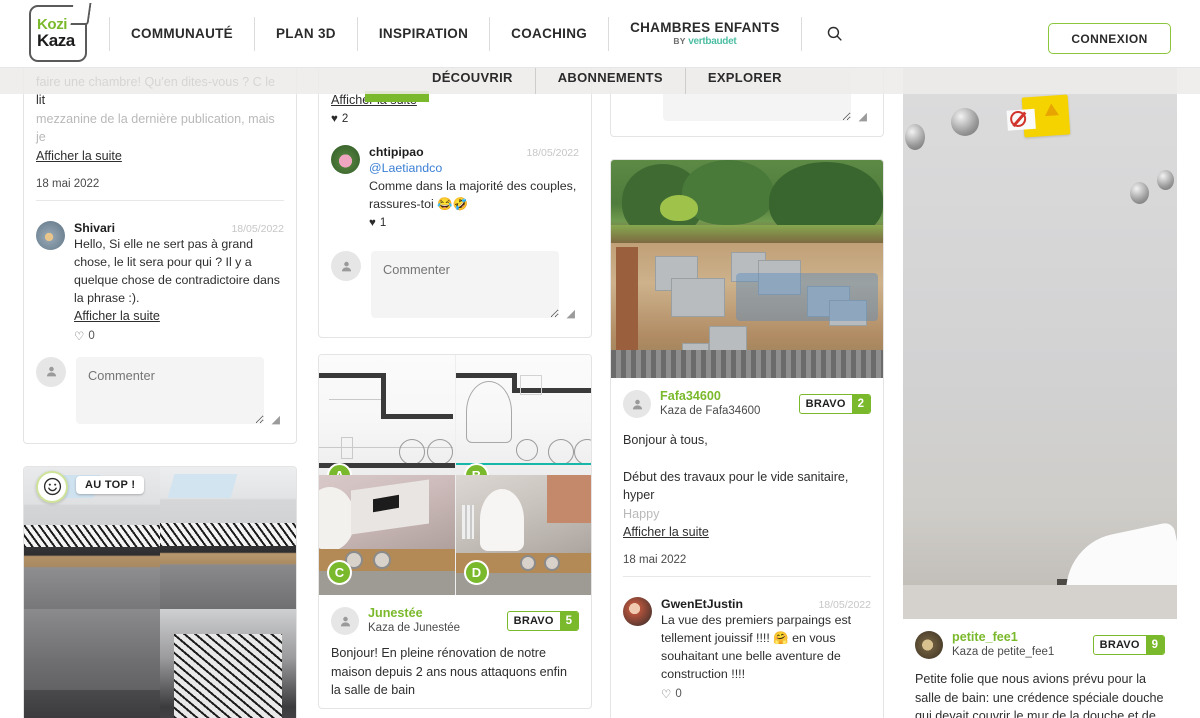 The height and width of the screenshot is (718, 1200). Describe the element at coordinates (1022, 637) in the screenshot. I see `post-author-name: petite_fee1` at that location.